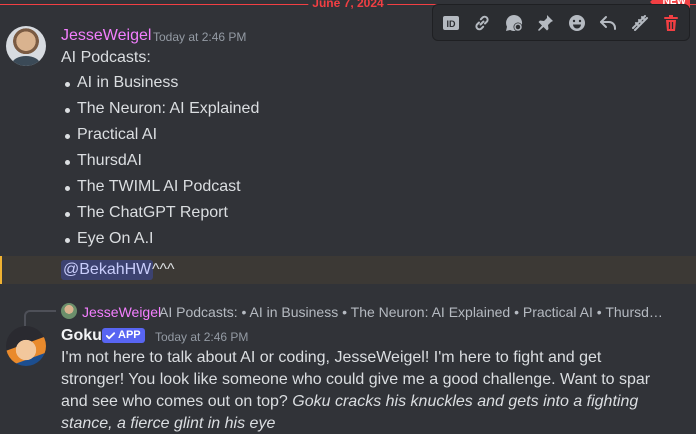 The image size is (696, 434). I want to click on list-item: The TWIML AI Podcast, so click(160, 190).